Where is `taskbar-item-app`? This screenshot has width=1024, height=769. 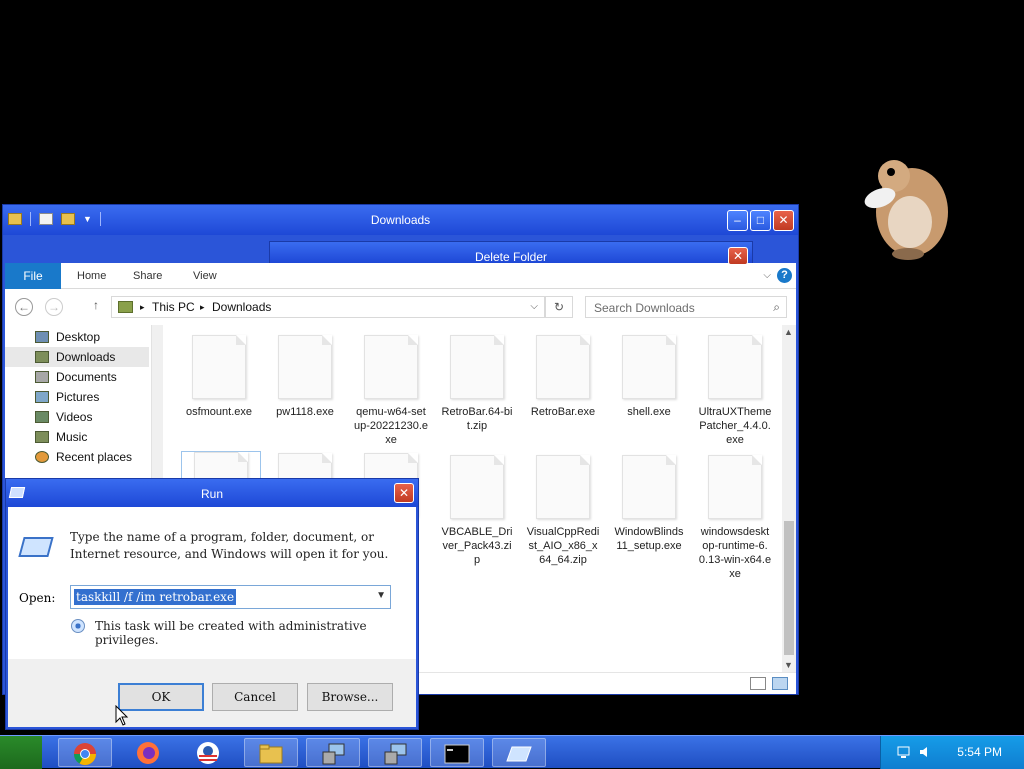 taskbar-item-app is located at coordinates (209, 752).